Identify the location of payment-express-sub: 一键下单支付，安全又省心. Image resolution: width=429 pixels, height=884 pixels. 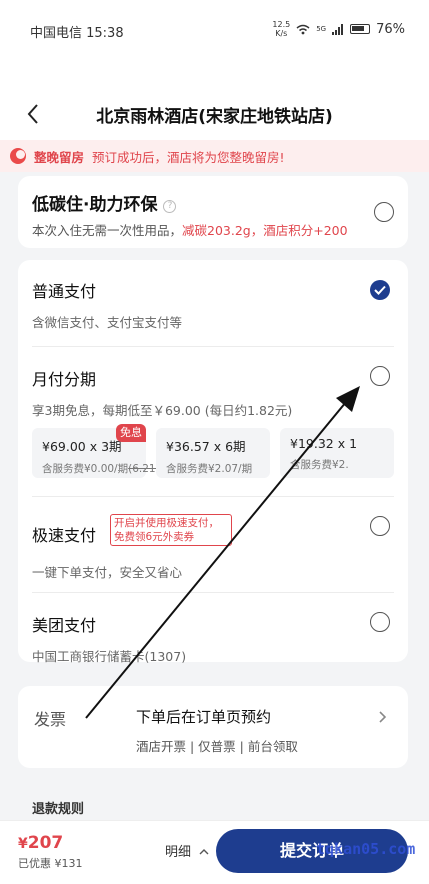
(107, 572).